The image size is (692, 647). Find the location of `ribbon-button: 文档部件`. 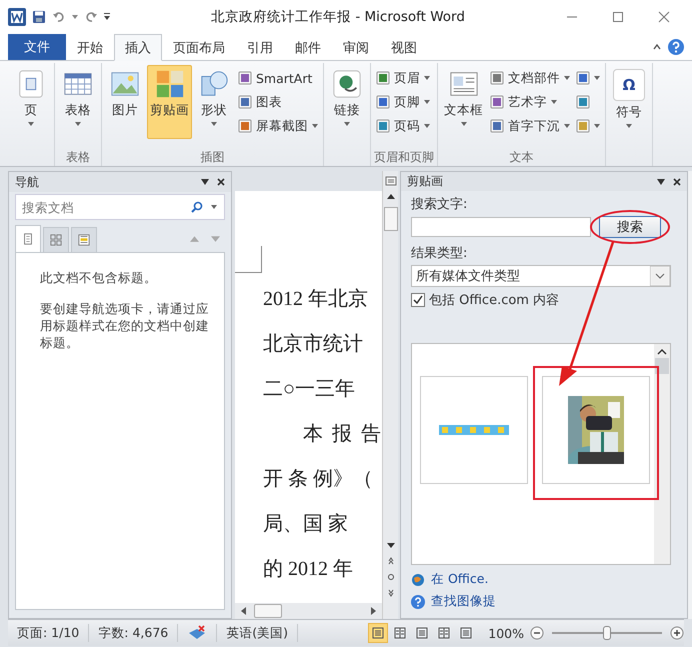

ribbon-button: 文档部件 is located at coordinates (530, 78).